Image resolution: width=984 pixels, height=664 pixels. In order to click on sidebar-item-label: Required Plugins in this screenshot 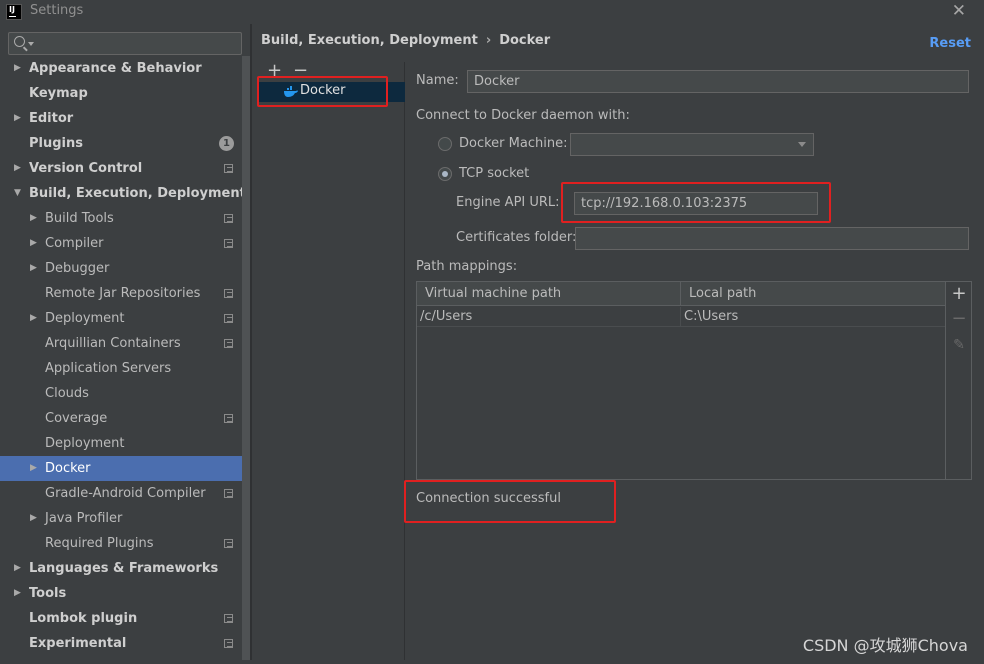, I will do `click(99, 543)`.